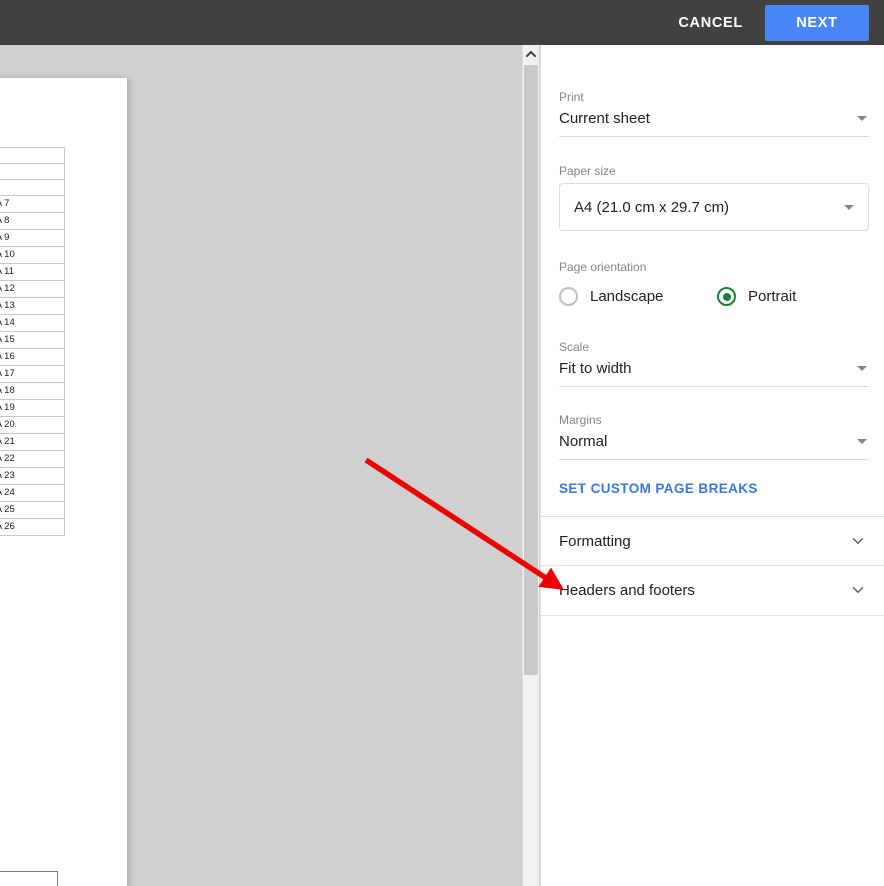  I want to click on divider, so click(712, 615).